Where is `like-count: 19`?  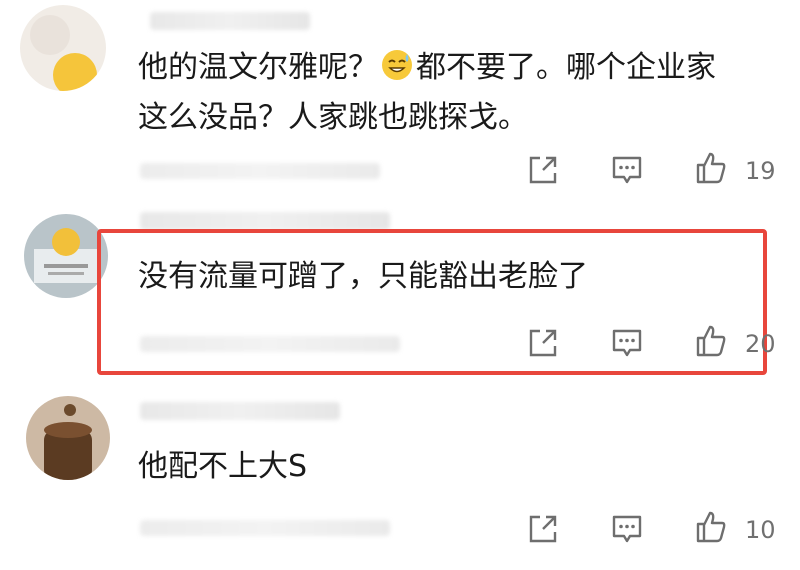 like-count: 19 is located at coordinates (760, 171).